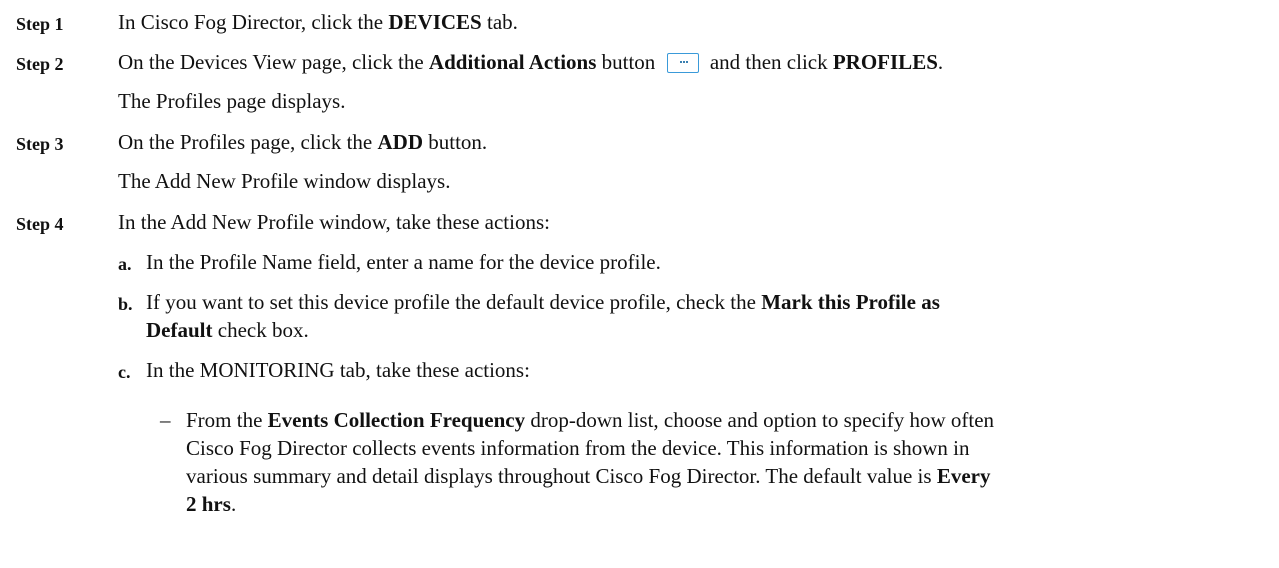 This screenshot has height=568, width=1279. Describe the element at coordinates (850, 302) in the screenshot. I see `substep-b-mark-profile: Mark this Profile as` at that location.